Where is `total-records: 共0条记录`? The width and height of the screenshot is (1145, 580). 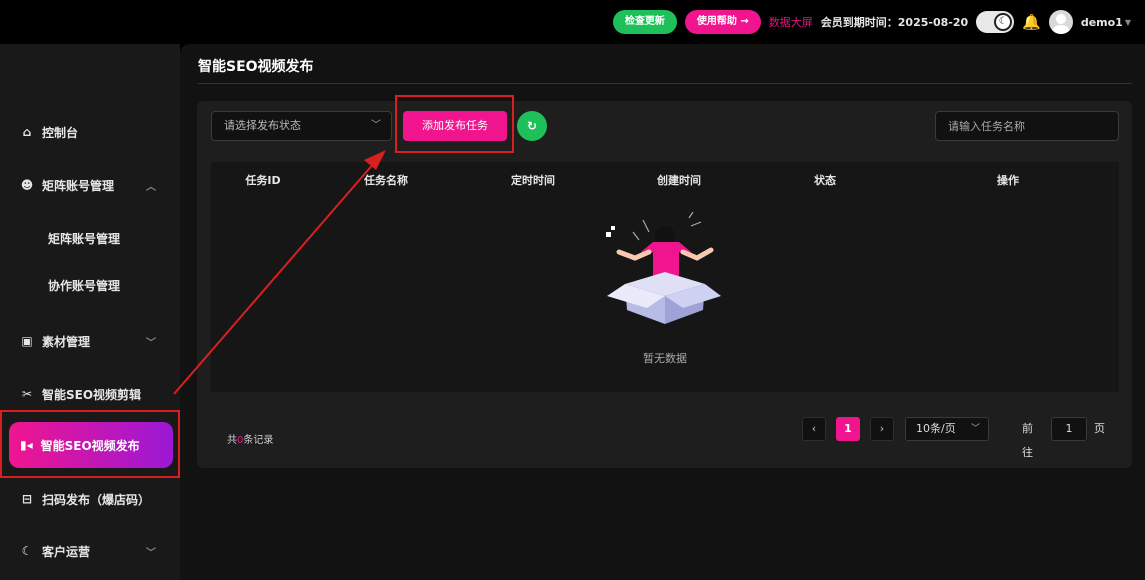
total-records: 共0条记录 is located at coordinates (250, 438).